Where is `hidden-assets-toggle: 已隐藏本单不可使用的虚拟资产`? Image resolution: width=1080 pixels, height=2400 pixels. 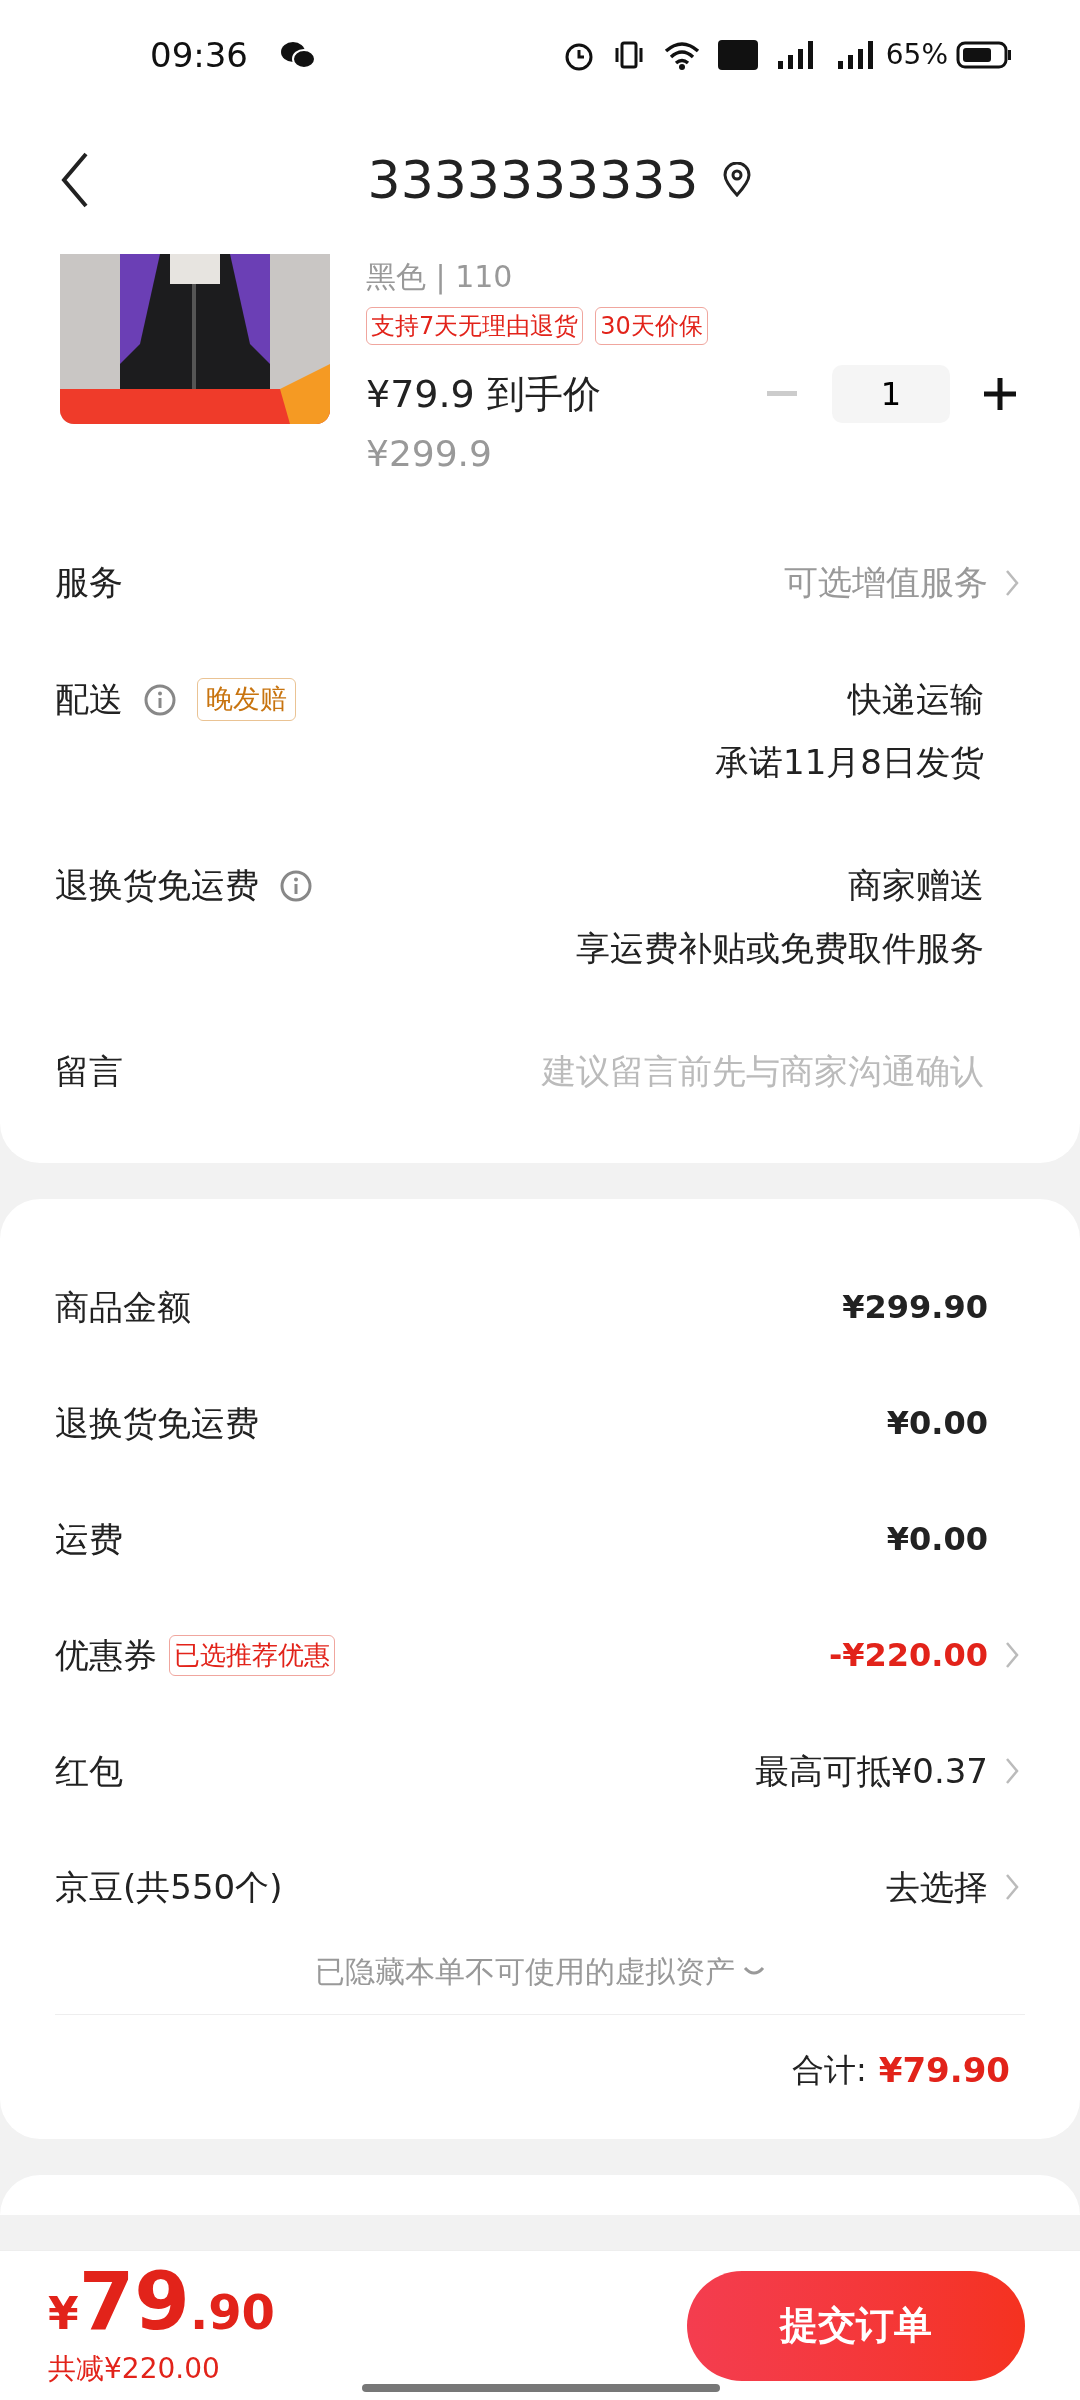 hidden-assets-toggle: 已隐藏本单不可使用的虚拟资产 is located at coordinates (525, 1971).